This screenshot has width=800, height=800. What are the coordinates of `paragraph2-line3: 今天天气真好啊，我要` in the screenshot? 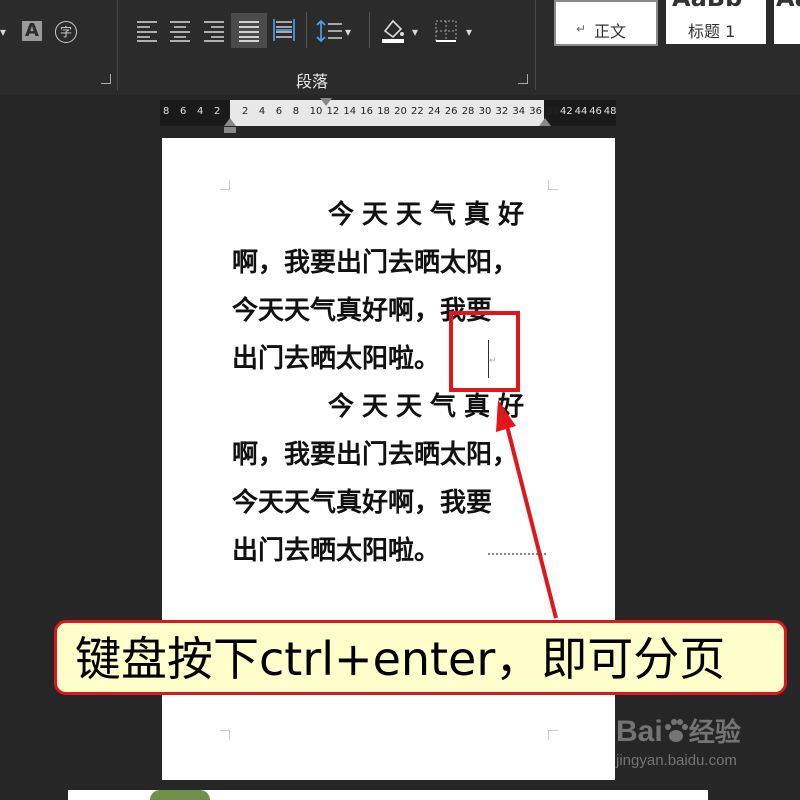 It's located at (362, 503).